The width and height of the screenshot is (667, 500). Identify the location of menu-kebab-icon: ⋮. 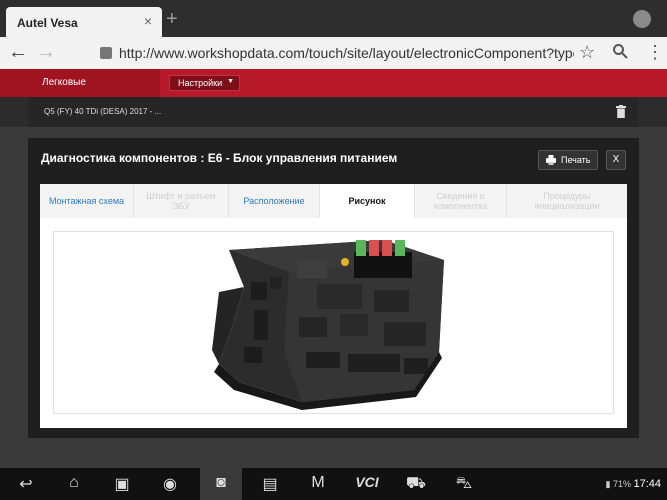
(655, 52).